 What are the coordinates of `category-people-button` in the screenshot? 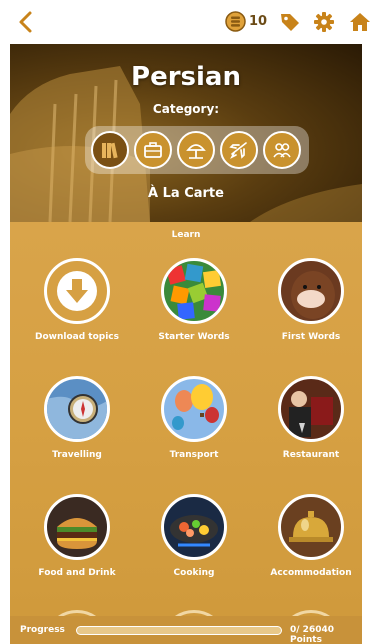 It's located at (282, 150).